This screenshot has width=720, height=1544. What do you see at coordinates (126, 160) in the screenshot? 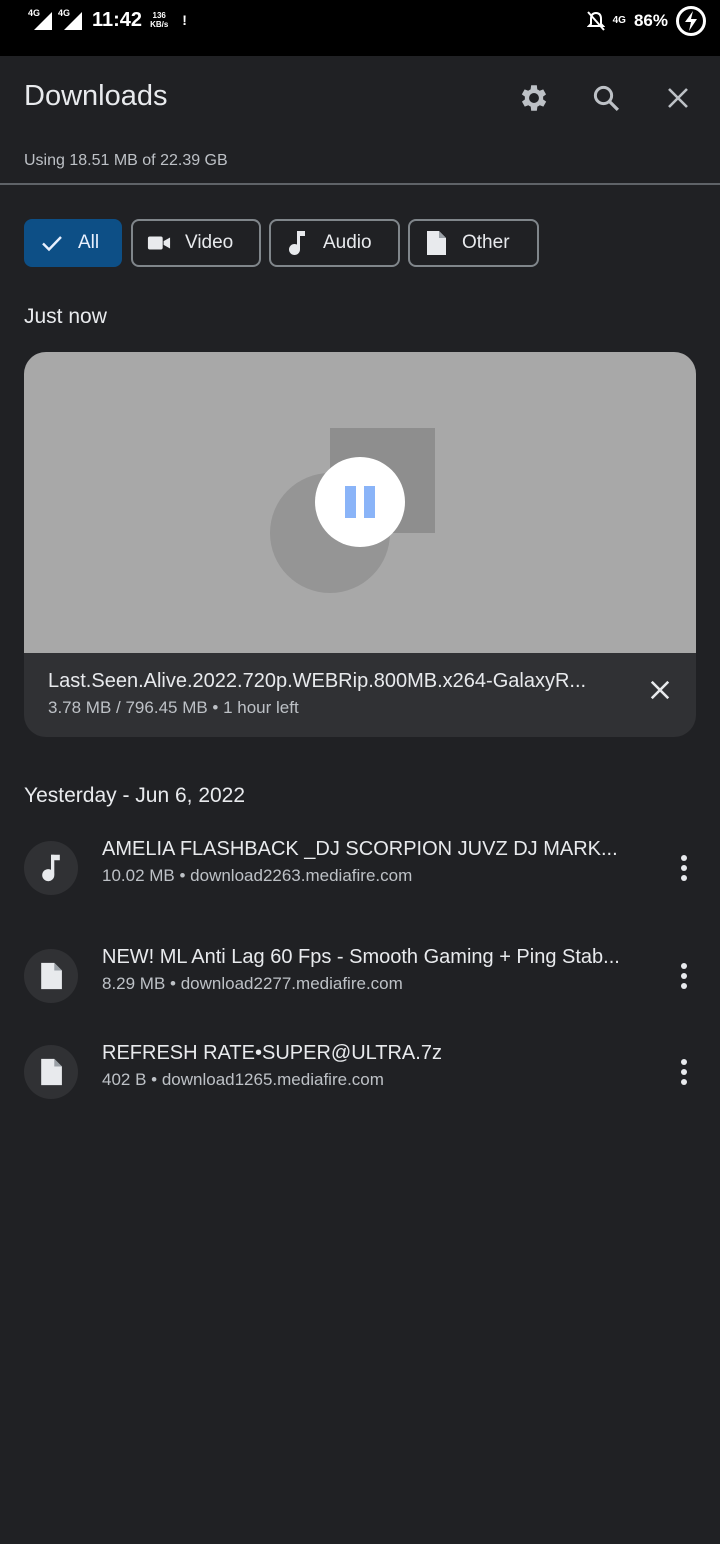
I see `storage-usage: Using 18.51 MB of 22.39 GB` at bounding box center [126, 160].